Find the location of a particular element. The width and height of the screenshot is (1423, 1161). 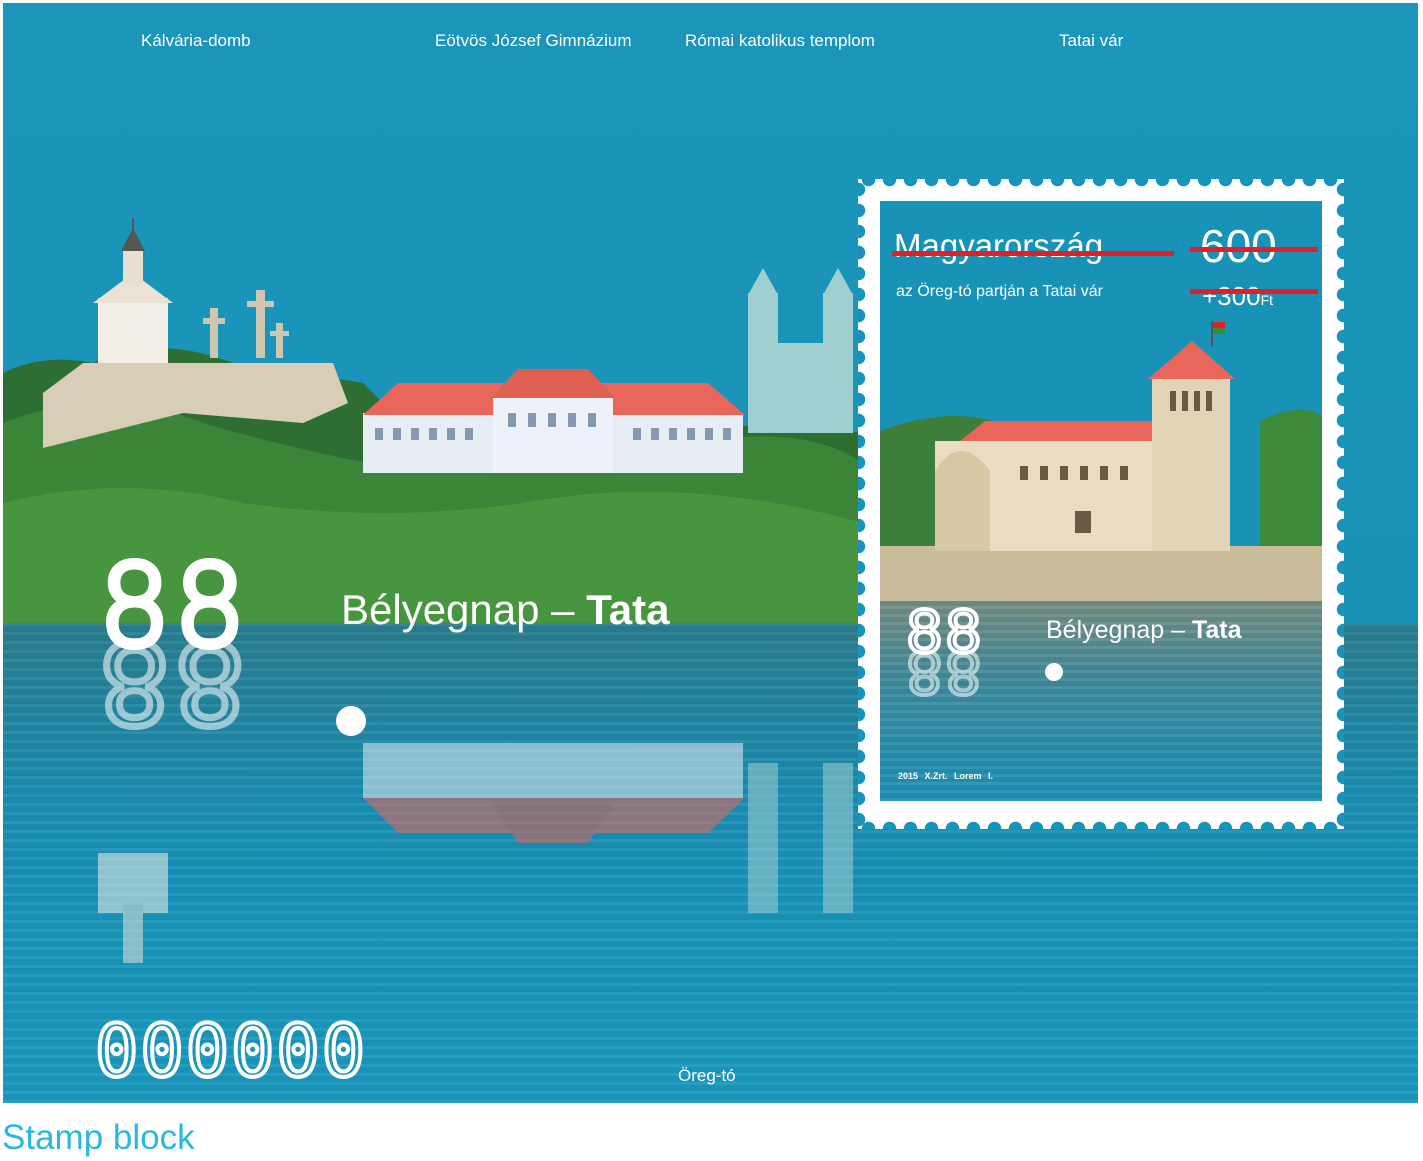

strike-surcharge is located at coordinates (1254, 291).